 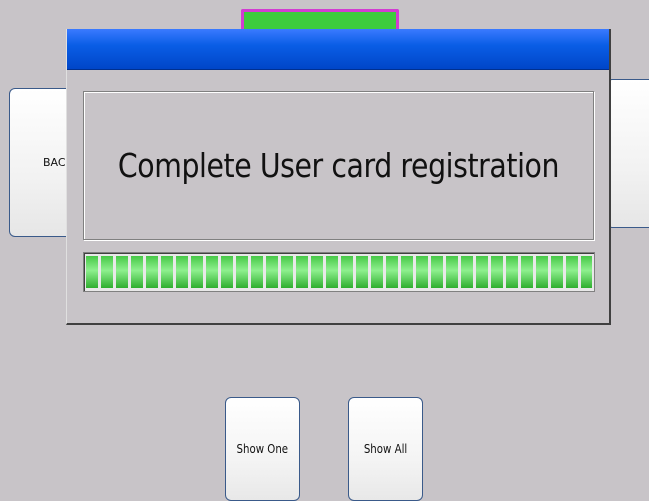 I want to click on back-button-label: BAC, so click(x=54, y=162).